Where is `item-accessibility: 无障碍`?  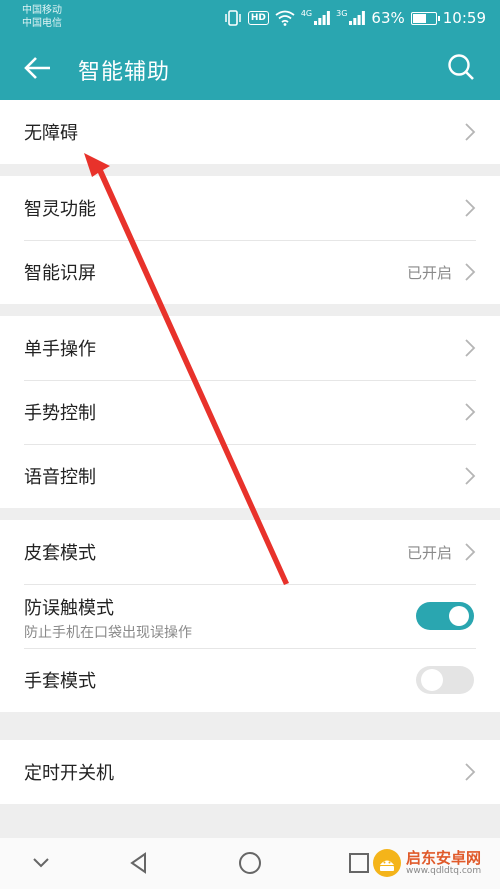 item-accessibility: 无障碍 is located at coordinates (250, 132).